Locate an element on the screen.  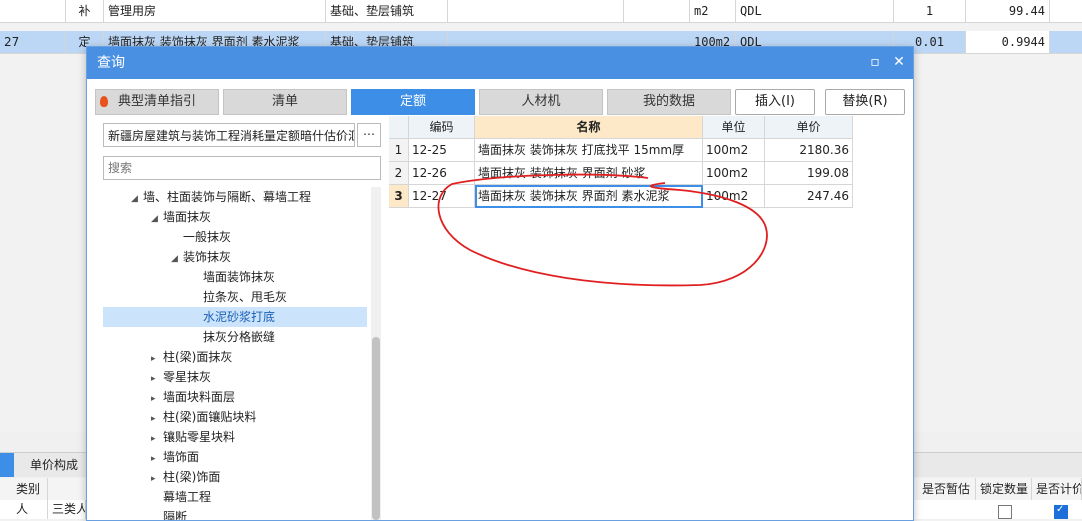
tree-node: 隔断 is located at coordinates (235, 513).